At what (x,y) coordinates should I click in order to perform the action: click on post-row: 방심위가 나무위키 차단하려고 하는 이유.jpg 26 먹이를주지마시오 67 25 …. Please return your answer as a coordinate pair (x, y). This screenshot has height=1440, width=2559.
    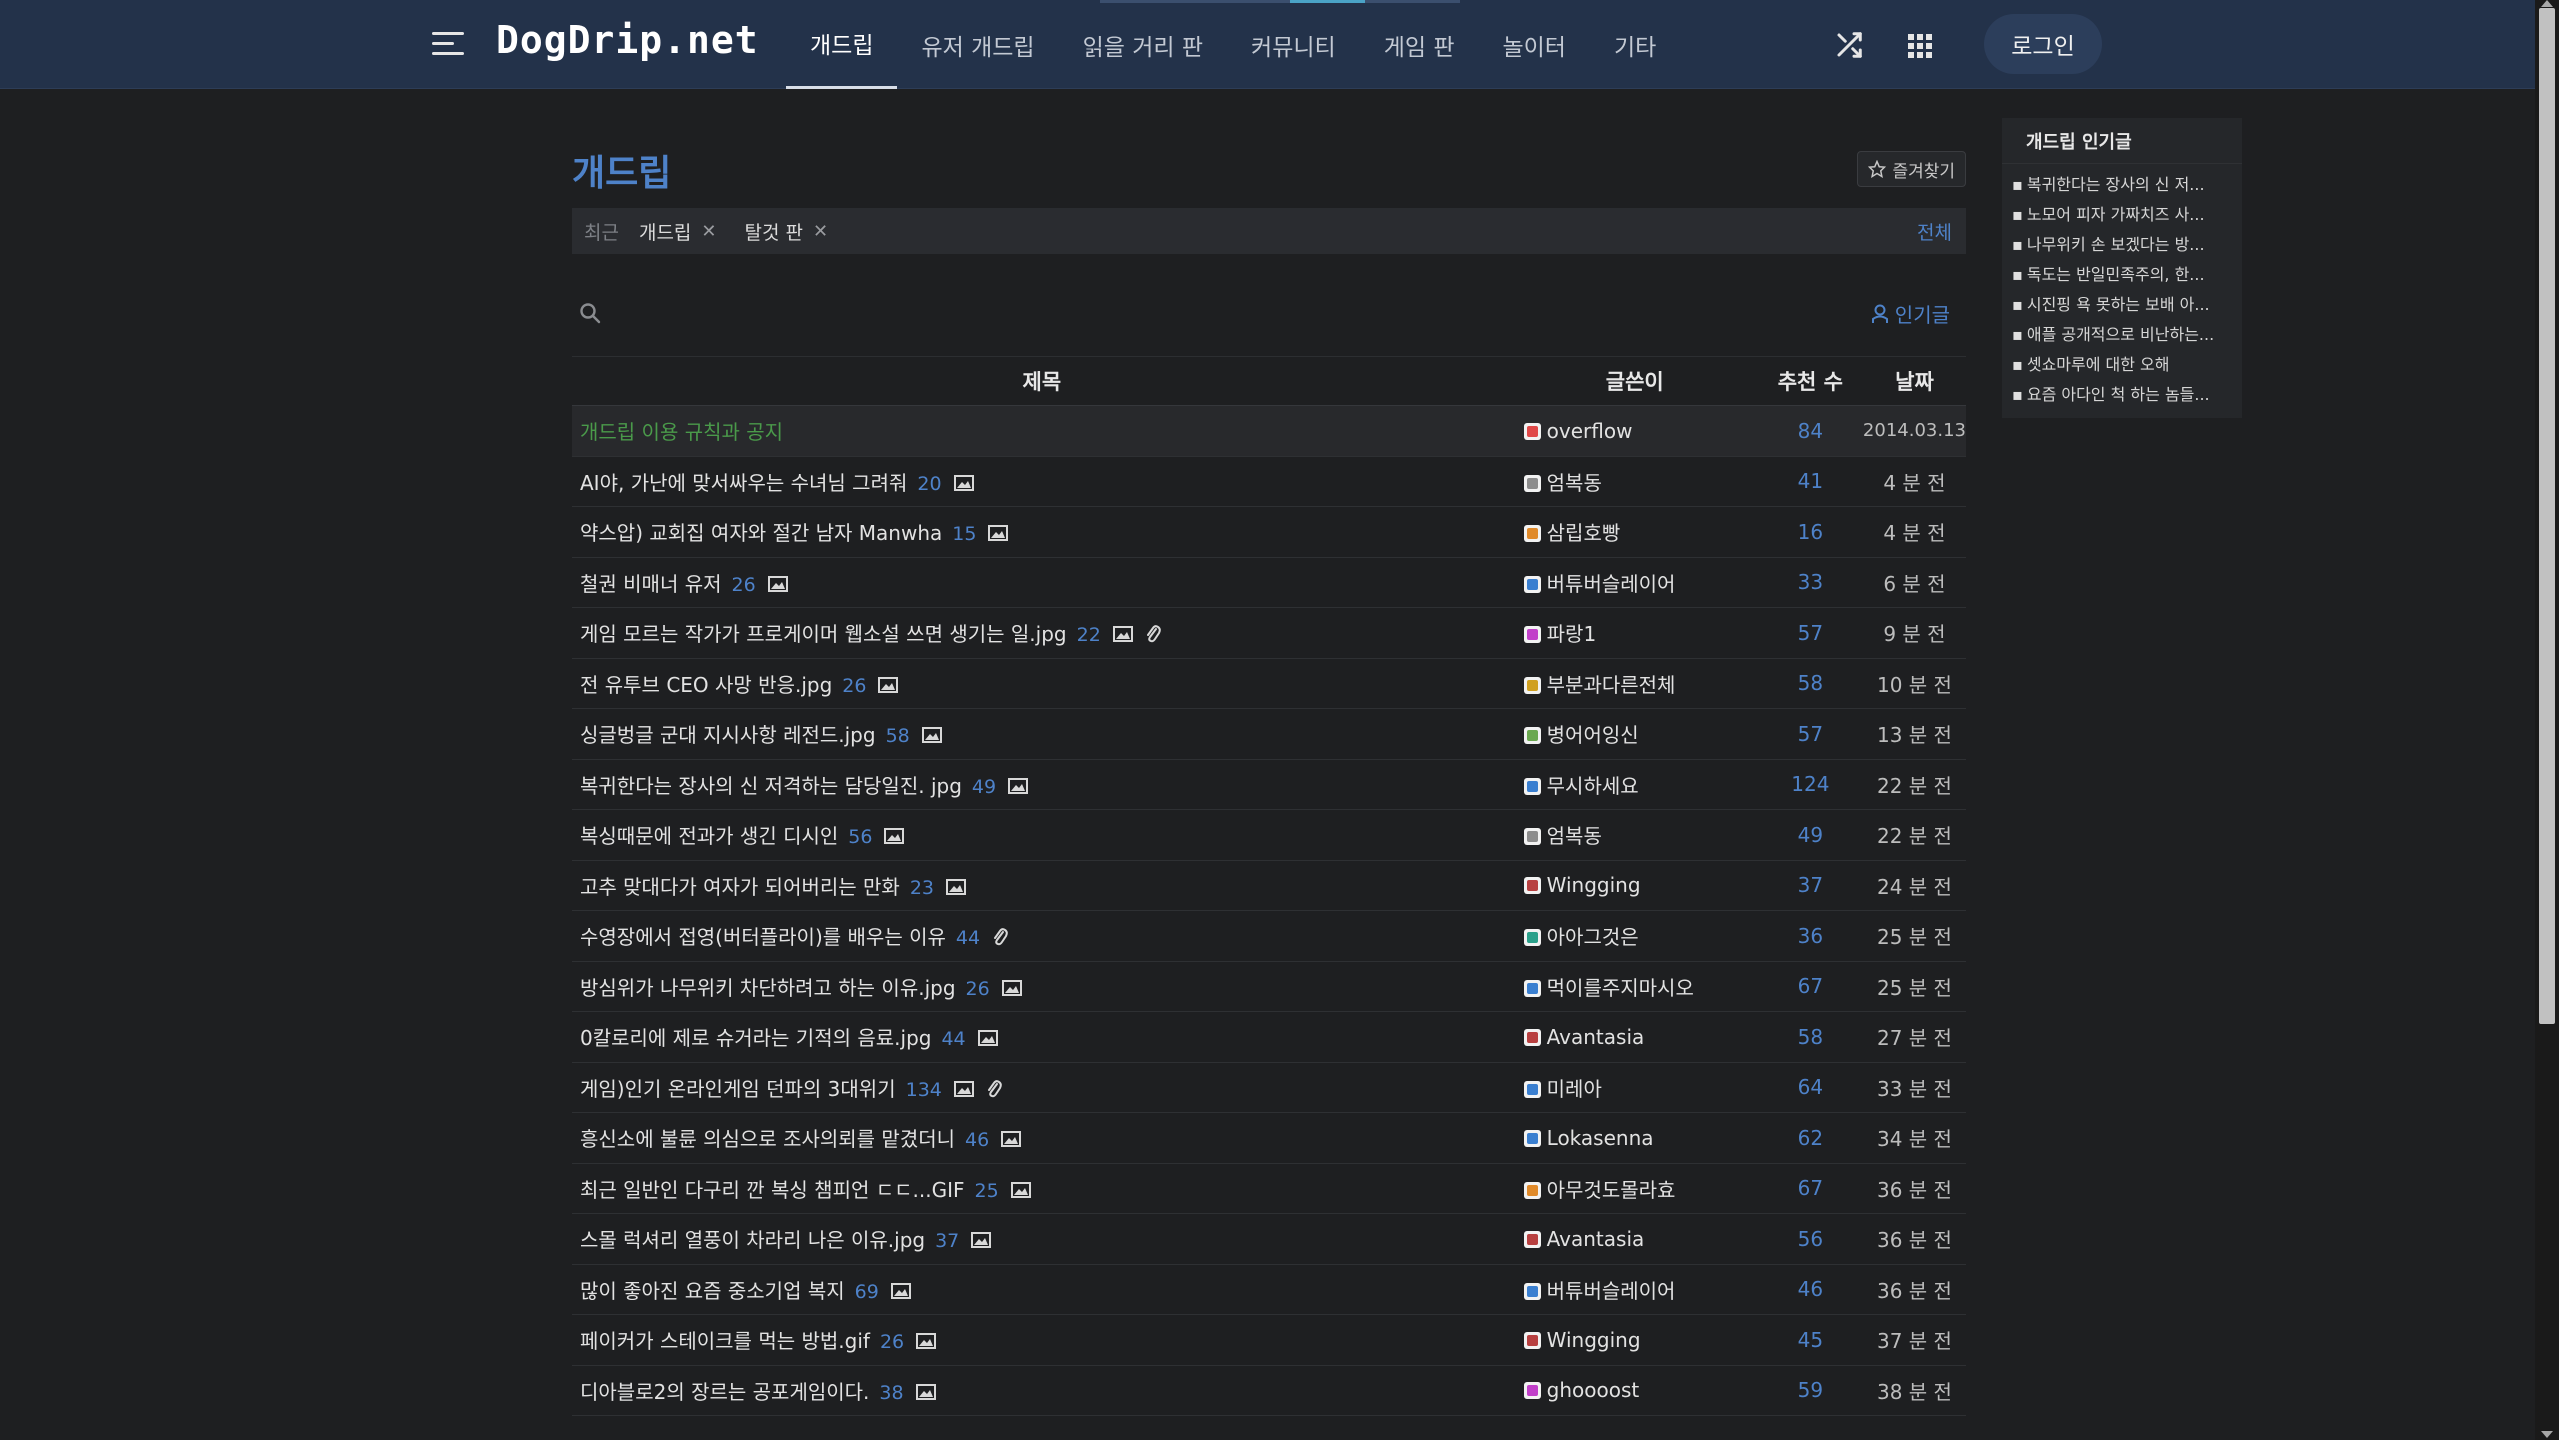
    Looking at the image, I should click on (1269, 986).